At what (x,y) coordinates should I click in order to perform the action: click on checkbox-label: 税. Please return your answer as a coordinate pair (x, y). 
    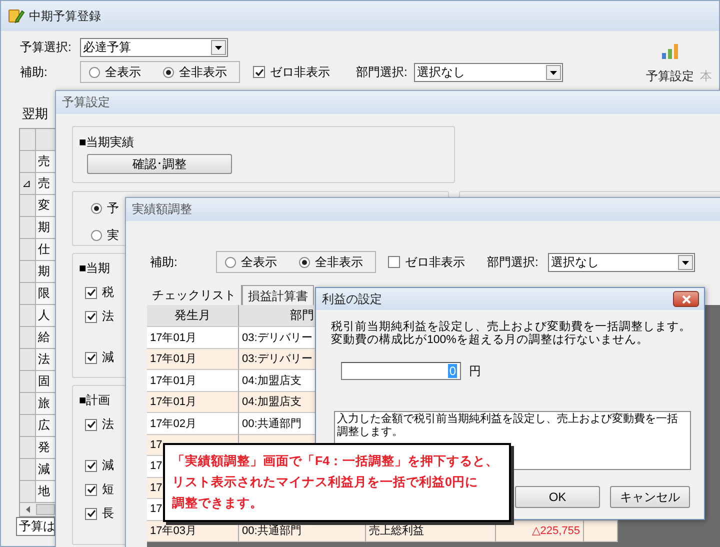
    Looking at the image, I should click on (108, 292).